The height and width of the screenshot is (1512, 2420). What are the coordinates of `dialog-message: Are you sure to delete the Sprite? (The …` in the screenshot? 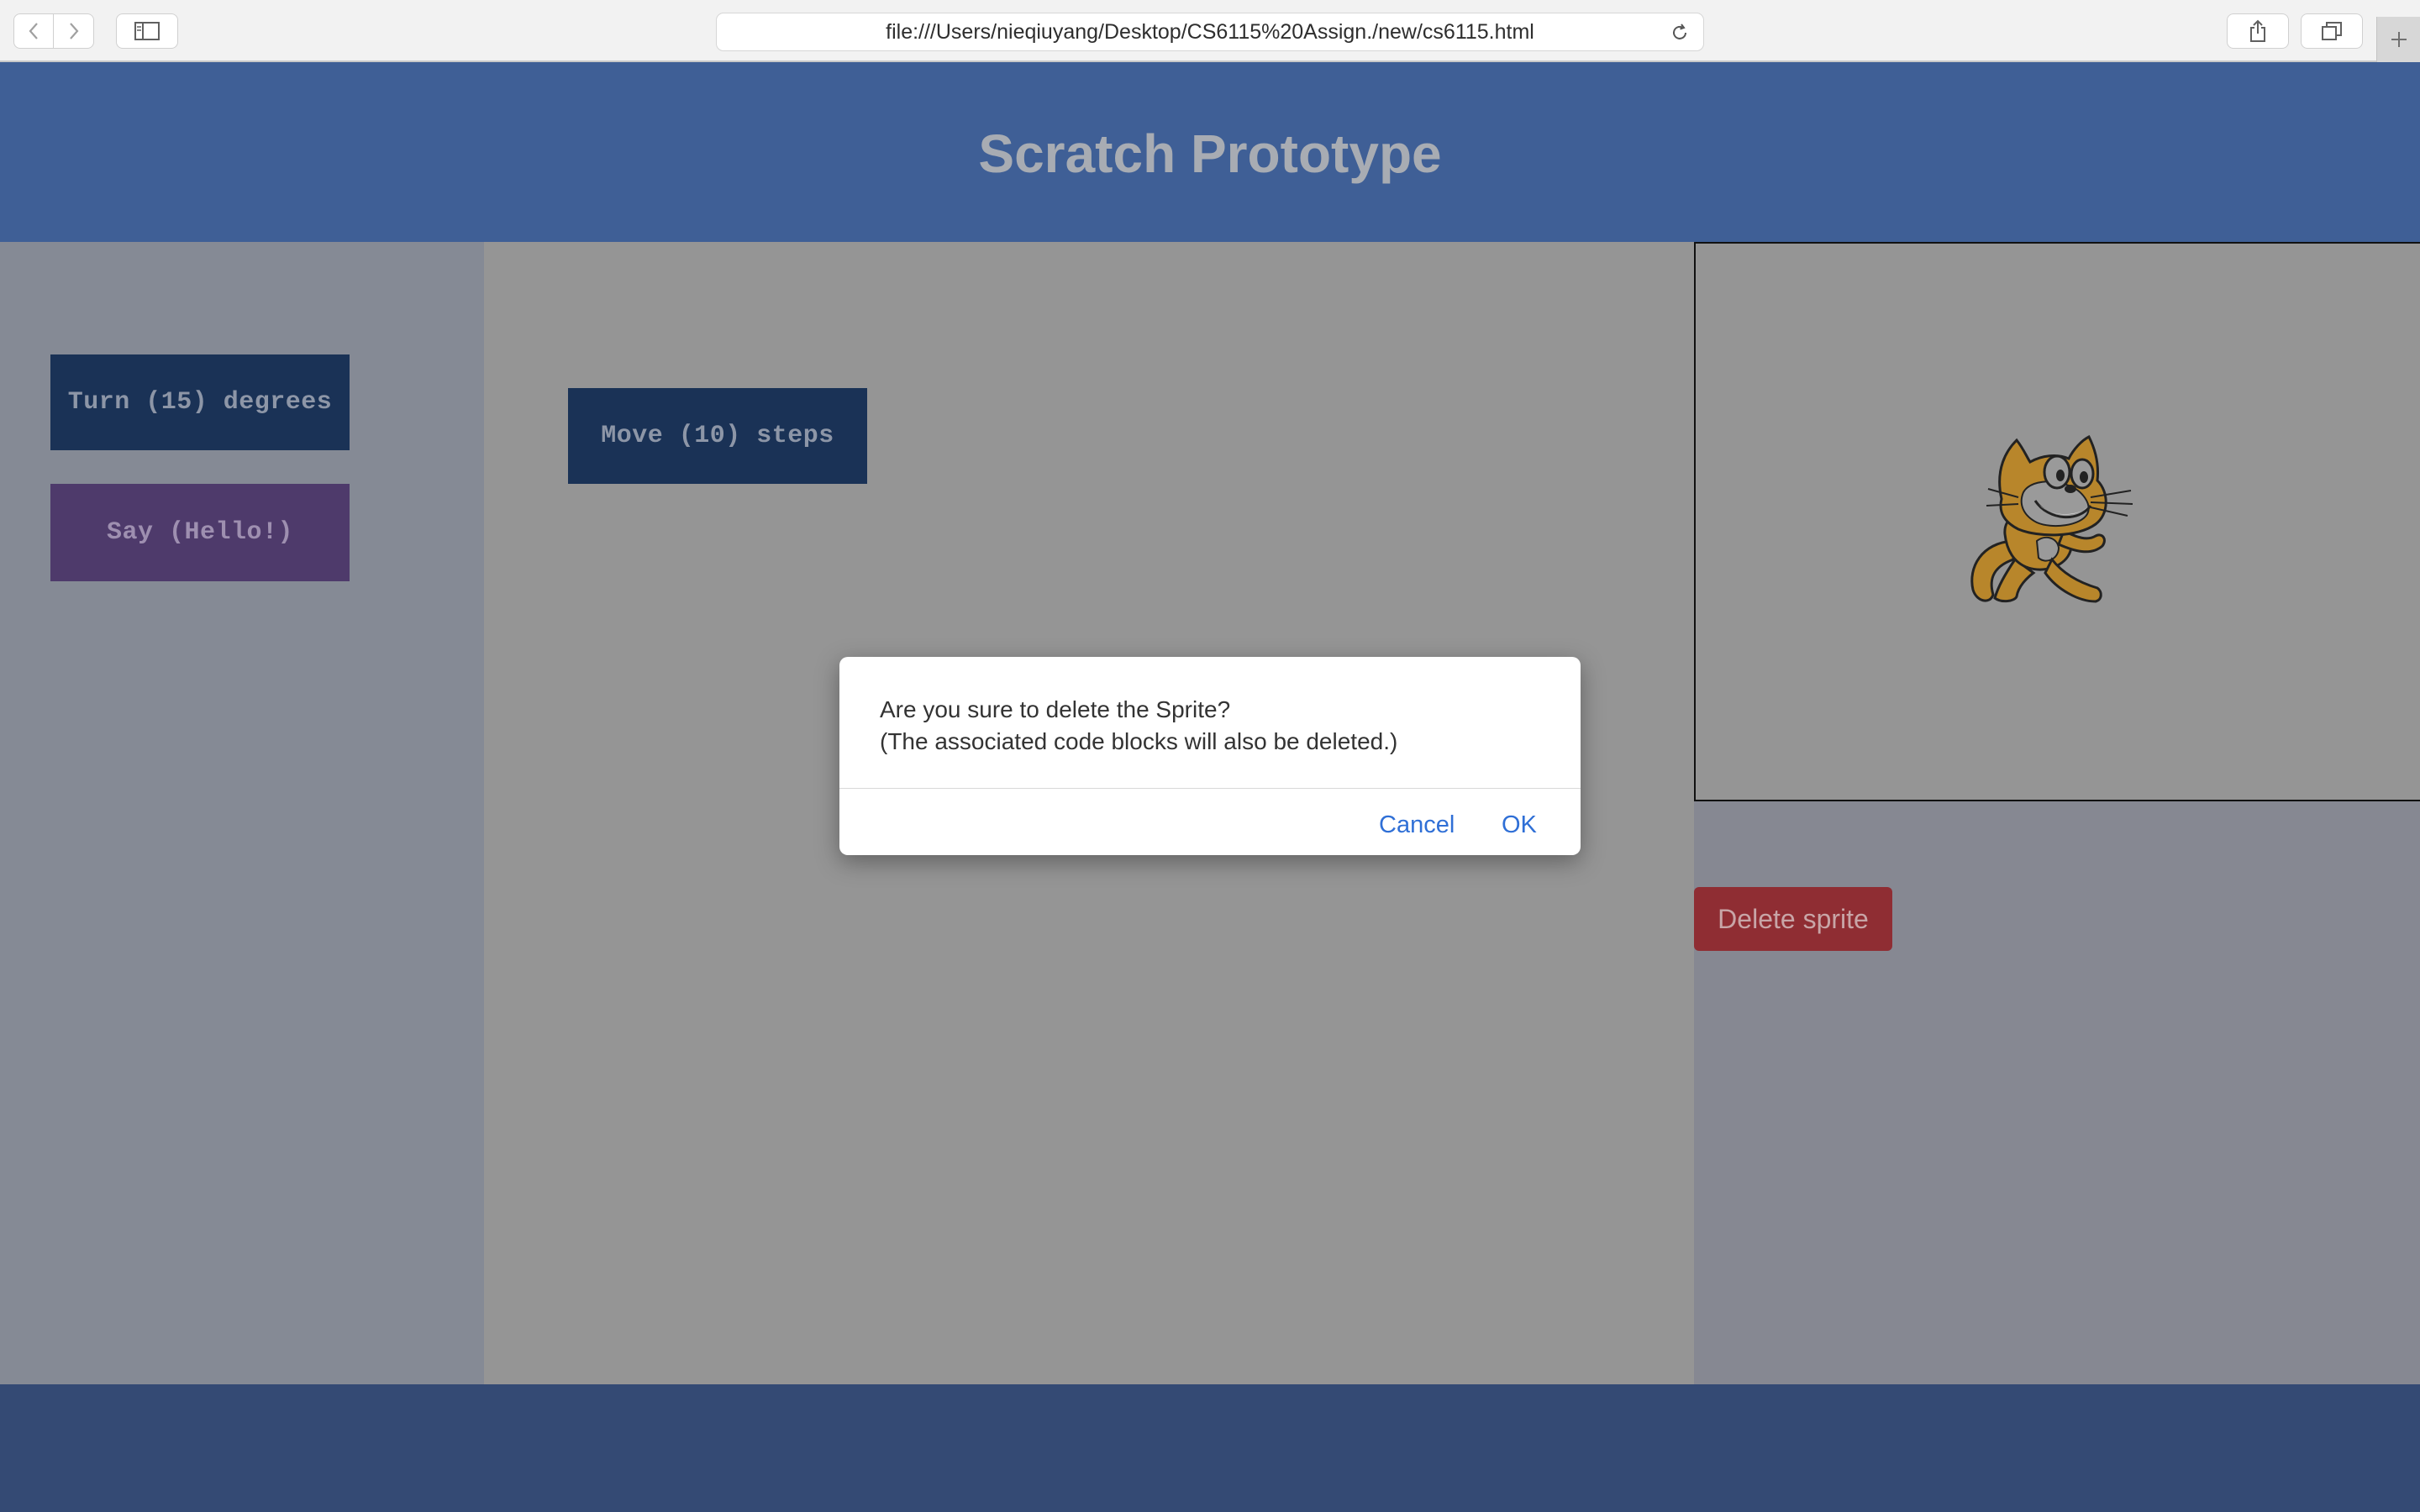 It's located at (1216, 726).